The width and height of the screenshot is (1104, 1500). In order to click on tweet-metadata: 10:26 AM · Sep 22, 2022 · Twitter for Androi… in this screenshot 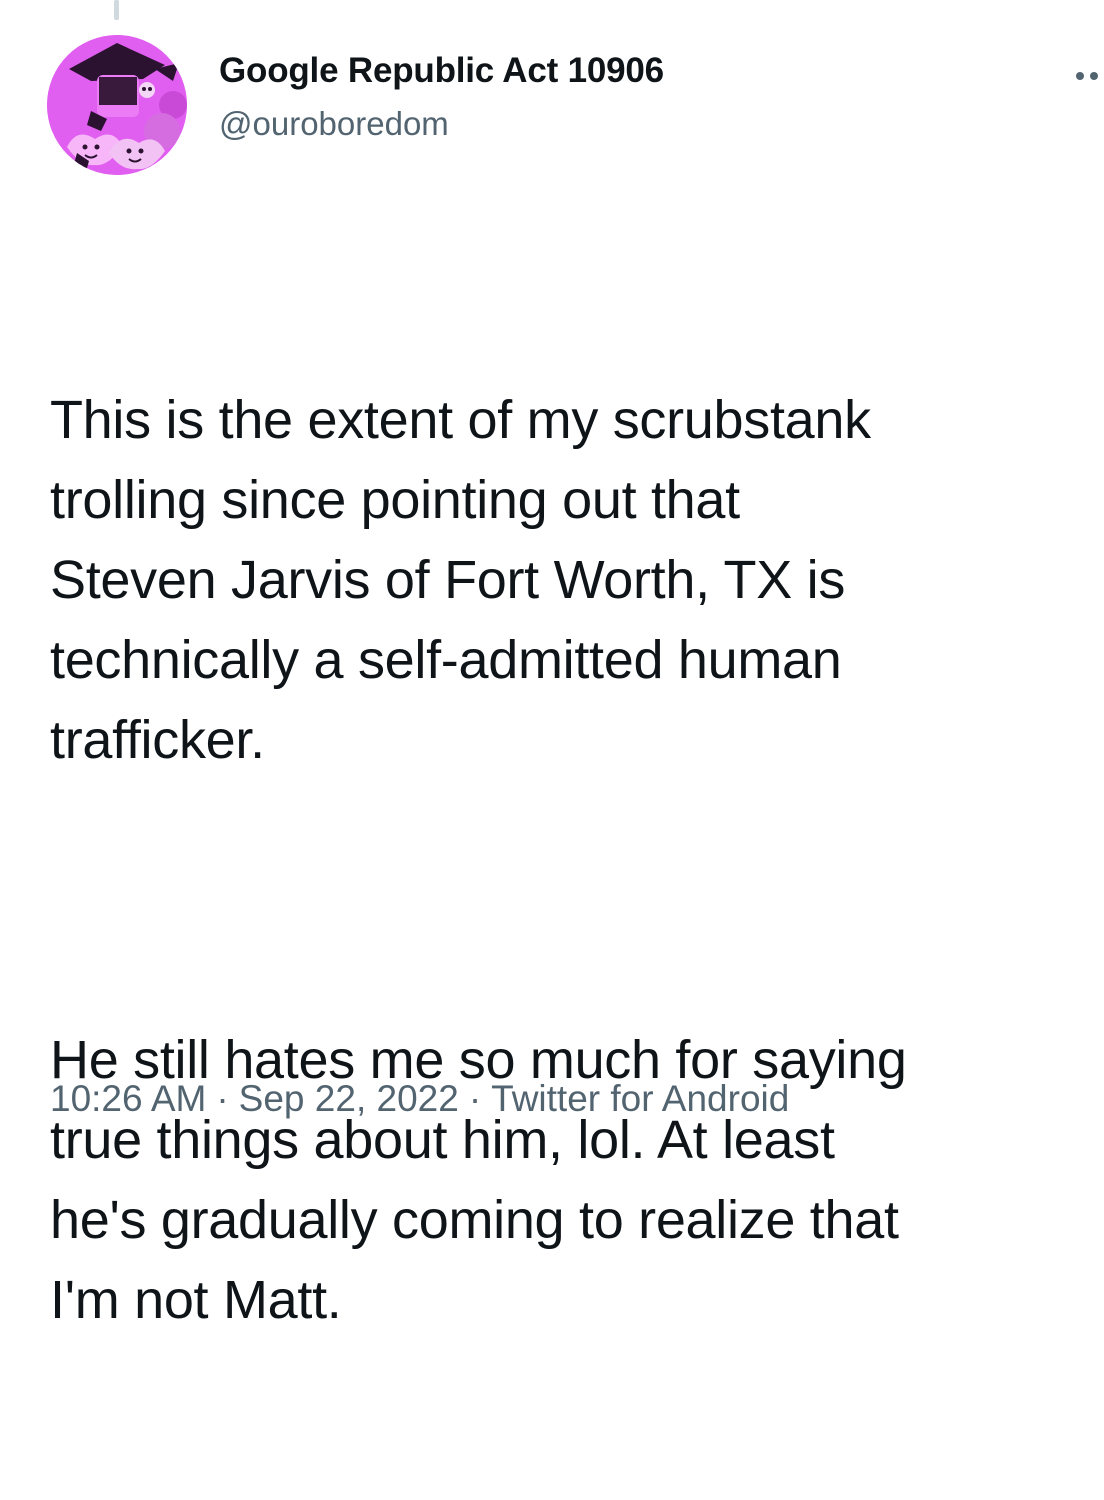, I will do `click(419, 1099)`.